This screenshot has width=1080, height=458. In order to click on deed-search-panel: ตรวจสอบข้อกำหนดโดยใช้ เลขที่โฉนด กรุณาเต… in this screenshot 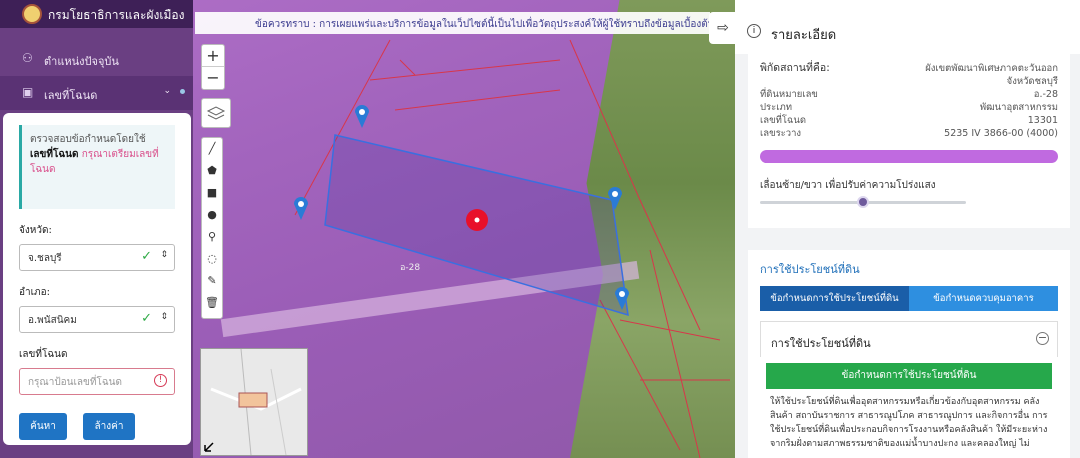, I will do `click(97, 279)`.